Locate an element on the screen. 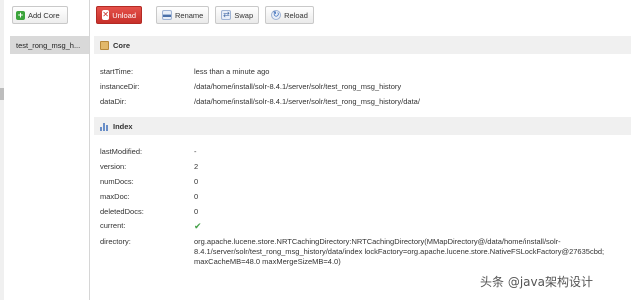 This screenshot has width=640, height=300. plus-icon: + is located at coordinates (20, 14).